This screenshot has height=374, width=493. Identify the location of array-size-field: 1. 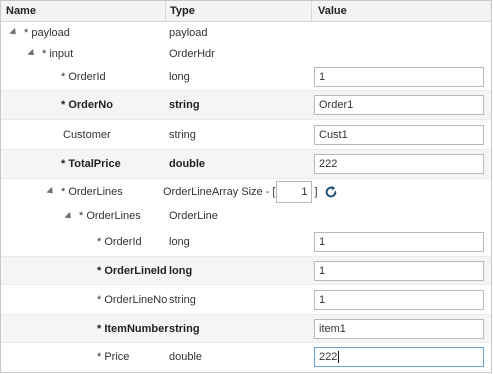
(294, 191).